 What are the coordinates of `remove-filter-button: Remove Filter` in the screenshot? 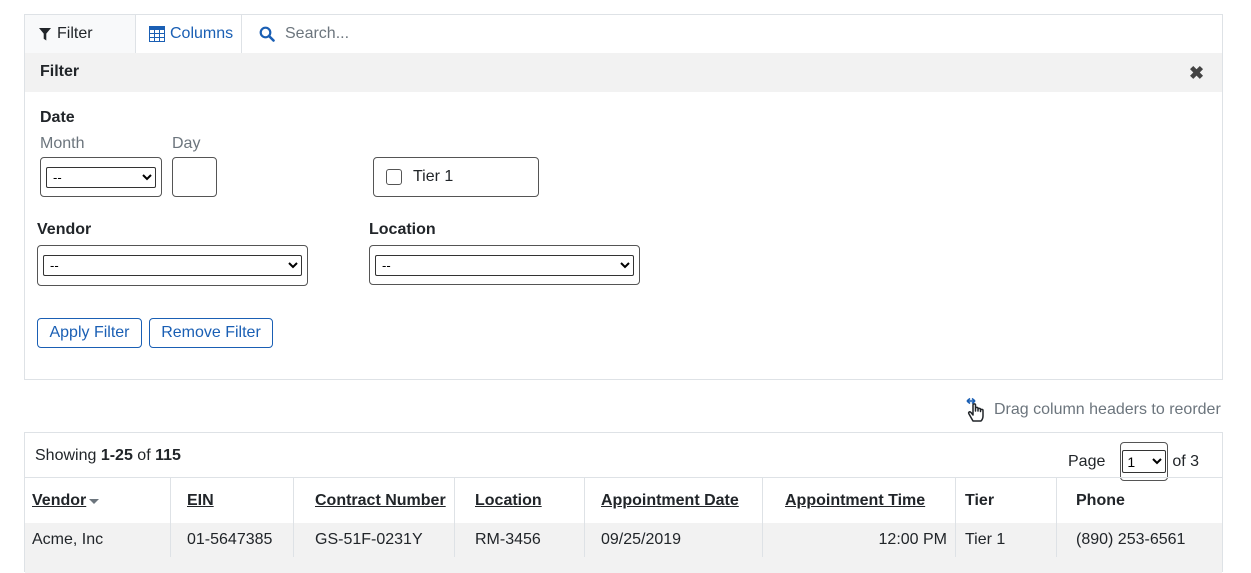 It's located at (211, 333).